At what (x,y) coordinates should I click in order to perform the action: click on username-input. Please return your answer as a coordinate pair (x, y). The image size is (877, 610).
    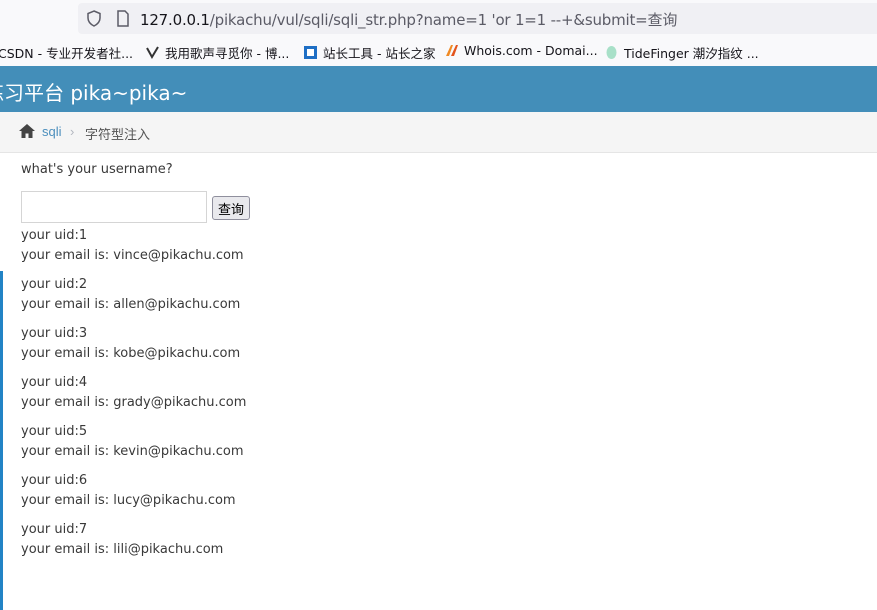
    Looking at the image, I should click on (114, 207).